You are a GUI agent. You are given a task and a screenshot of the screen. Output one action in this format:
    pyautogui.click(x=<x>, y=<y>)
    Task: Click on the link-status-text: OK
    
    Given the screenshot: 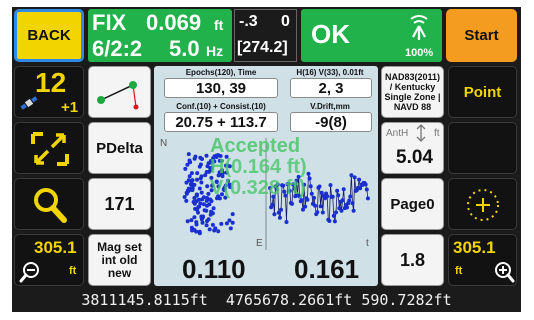 What is the action you would take?
    pyautogui.click(x=330, y=34)
    